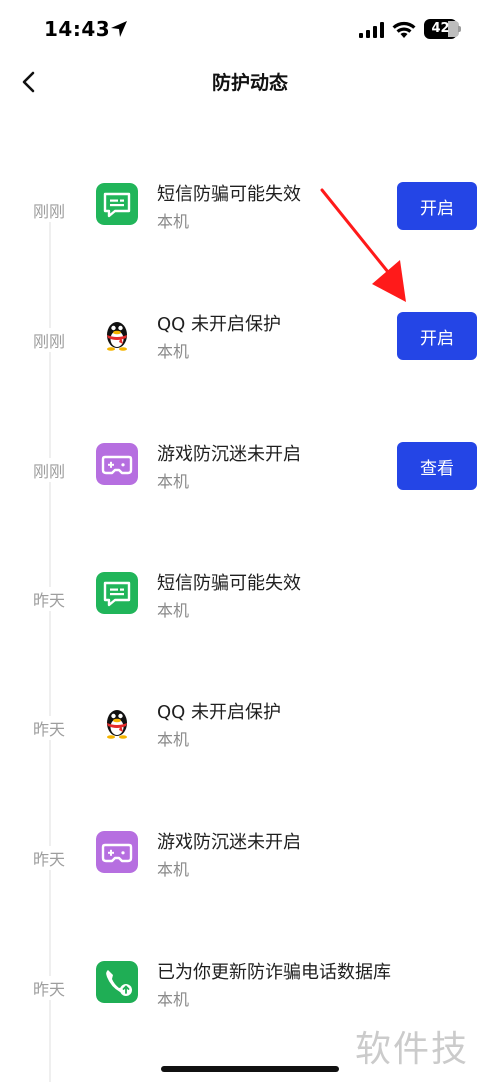  Describe the element at coordinates (404, 29) in the screenshot. I see `wifi-icon` at that location.